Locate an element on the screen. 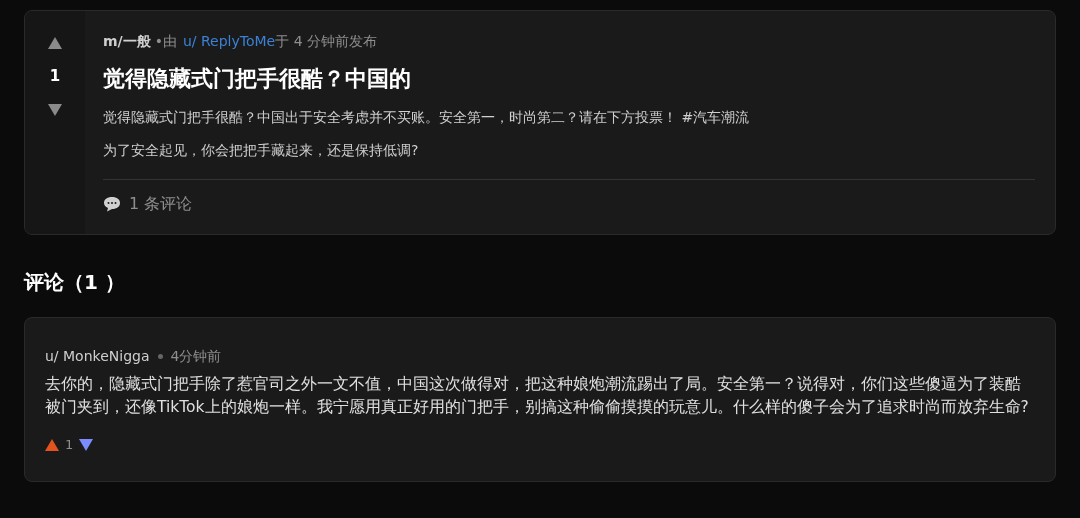 The height and width of the screenshot is (518, 1080). comment-icon is located at coordinates (112, 204).